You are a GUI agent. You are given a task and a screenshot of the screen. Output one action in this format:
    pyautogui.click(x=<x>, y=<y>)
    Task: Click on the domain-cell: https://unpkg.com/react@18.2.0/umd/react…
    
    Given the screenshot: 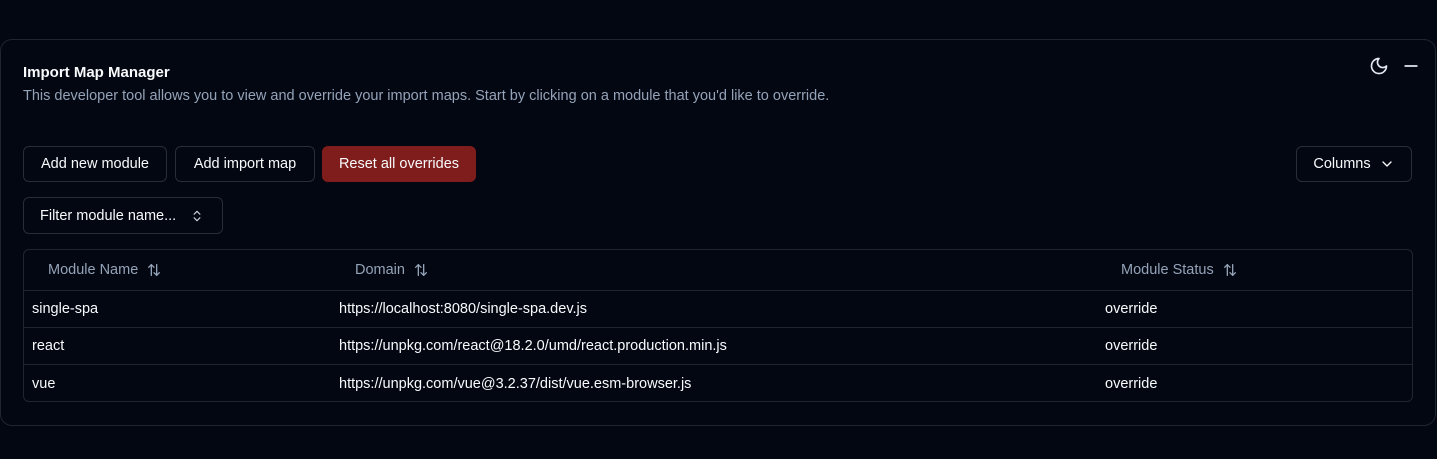 What is the action you would take?
    pyautogui.click(x=533, y=346)
    